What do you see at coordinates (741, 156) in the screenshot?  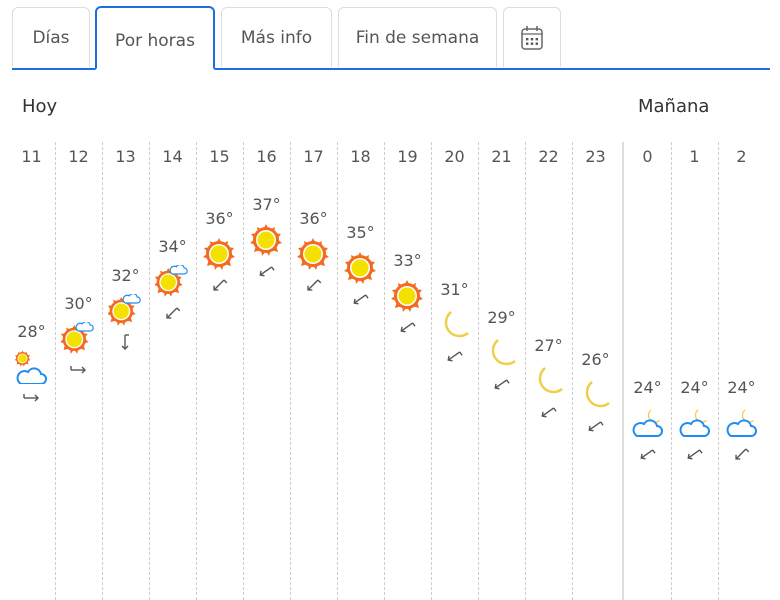 I see `hour-label: 2` at bounding box center [741, 156].